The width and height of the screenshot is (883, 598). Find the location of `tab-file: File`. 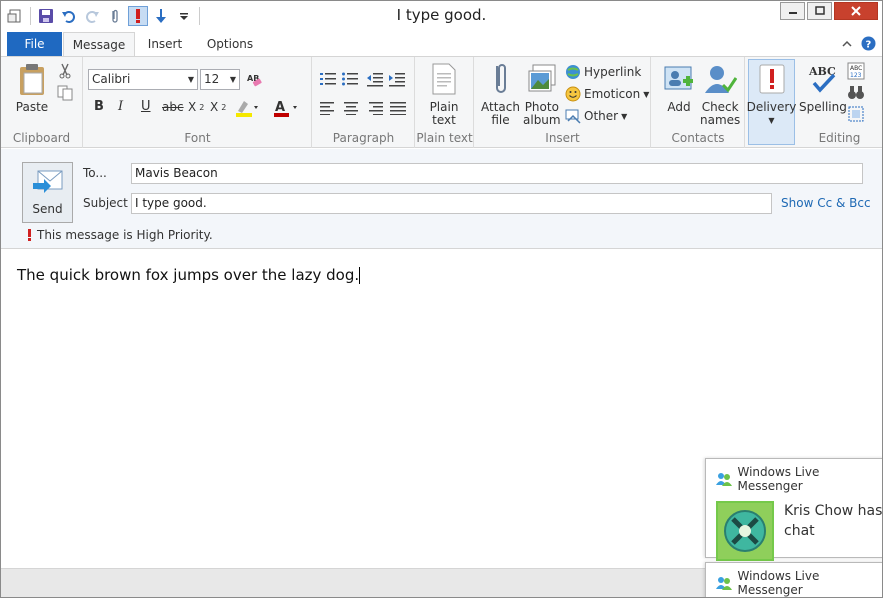

tab-file: File is located at coordinates (34, 44).